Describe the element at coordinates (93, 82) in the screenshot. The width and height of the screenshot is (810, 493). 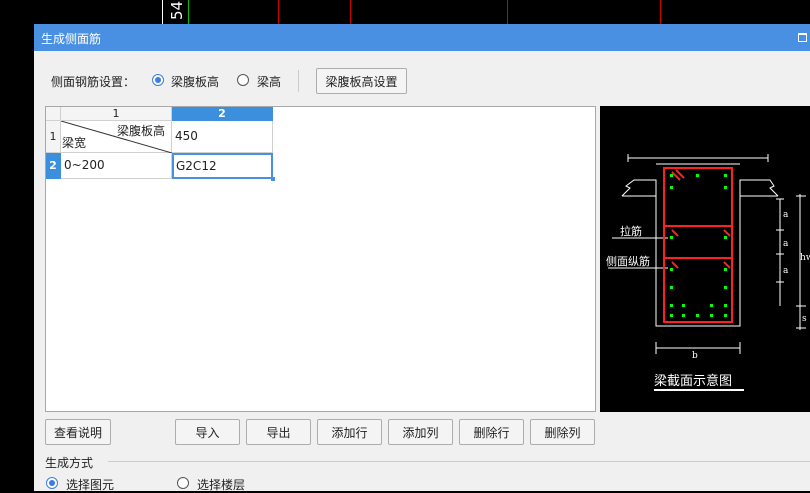
I see `settings-label: 侧面钢筋设置：` at that location.